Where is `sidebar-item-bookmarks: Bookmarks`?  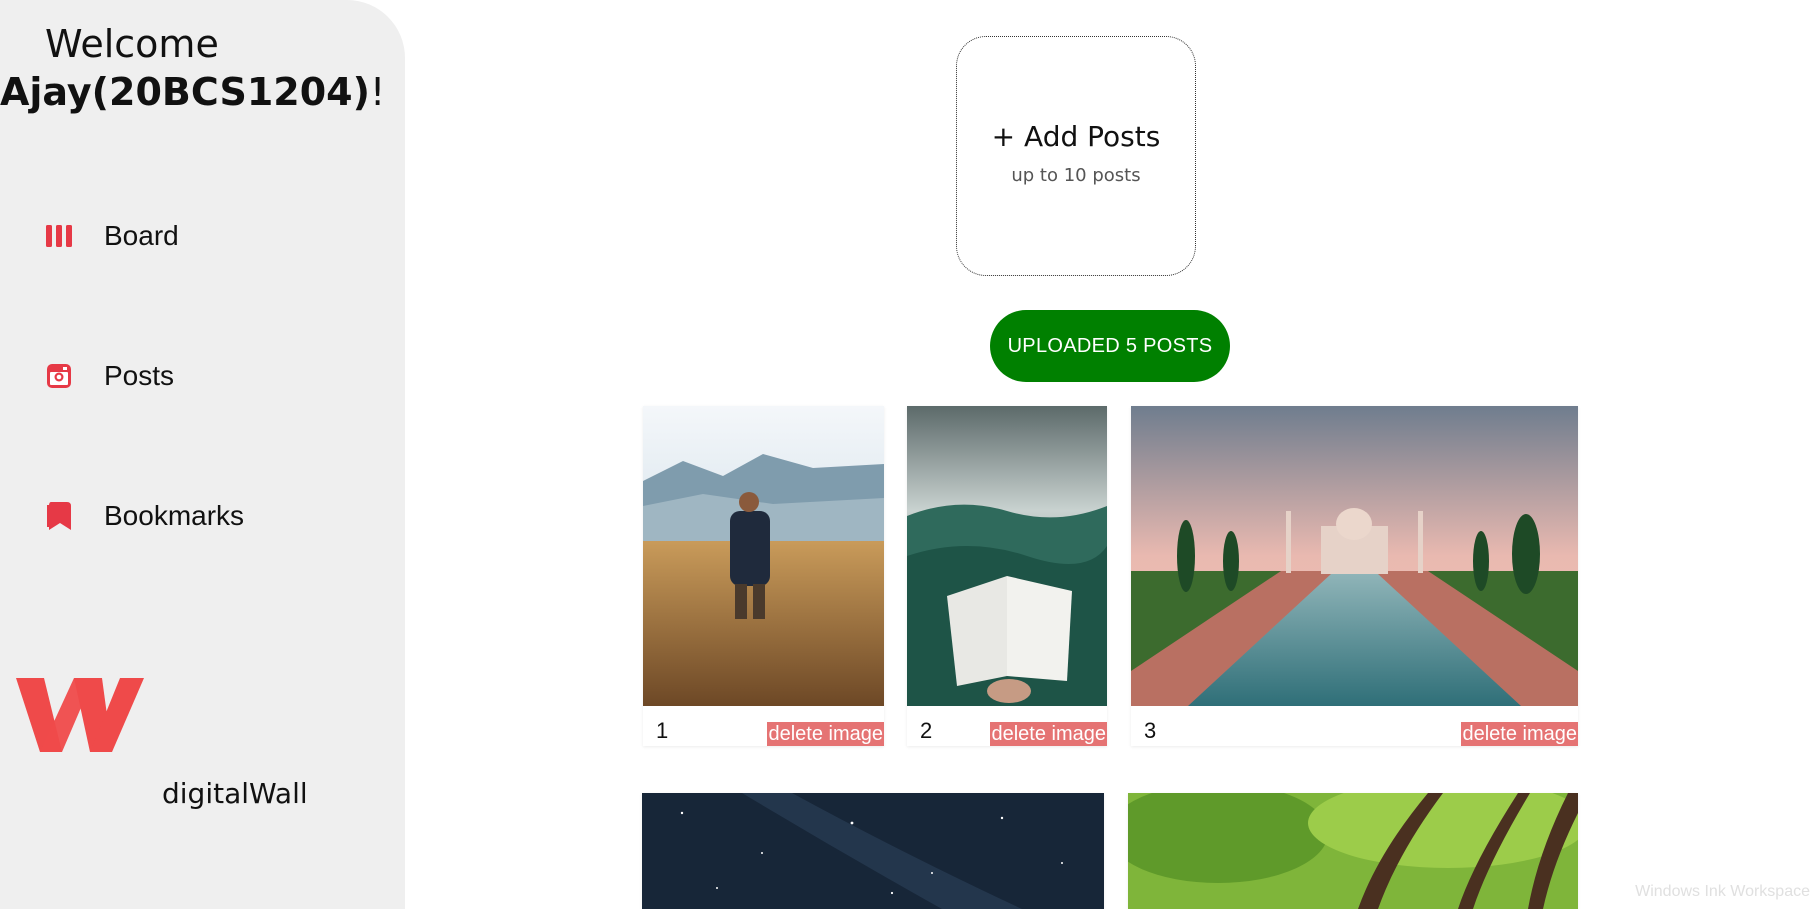
sidebar-item-bookmarks: Bookmarks is located at coordinates (144, 516).